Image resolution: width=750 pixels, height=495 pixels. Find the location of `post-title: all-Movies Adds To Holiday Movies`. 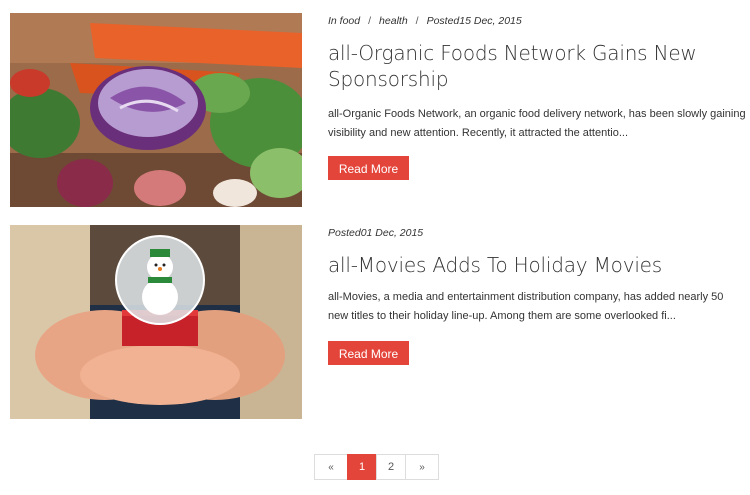

post-title: all-Movies Adds To Holiday Movies is located at coordinates (528, 265).